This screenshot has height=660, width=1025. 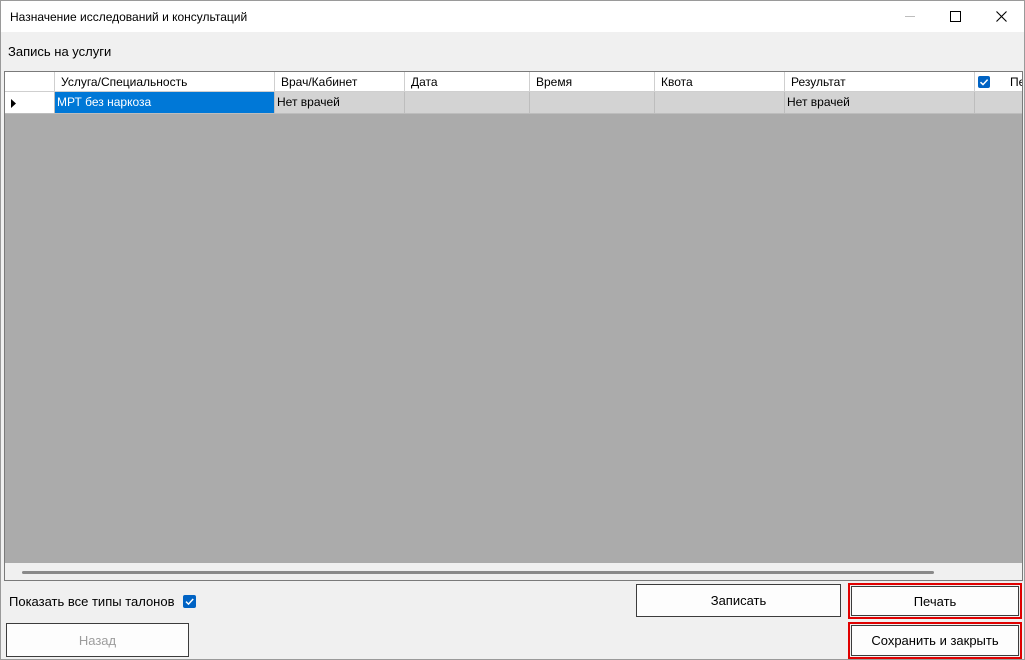 I want to click on column-header-date: Дата, so click(x=467, y=82).